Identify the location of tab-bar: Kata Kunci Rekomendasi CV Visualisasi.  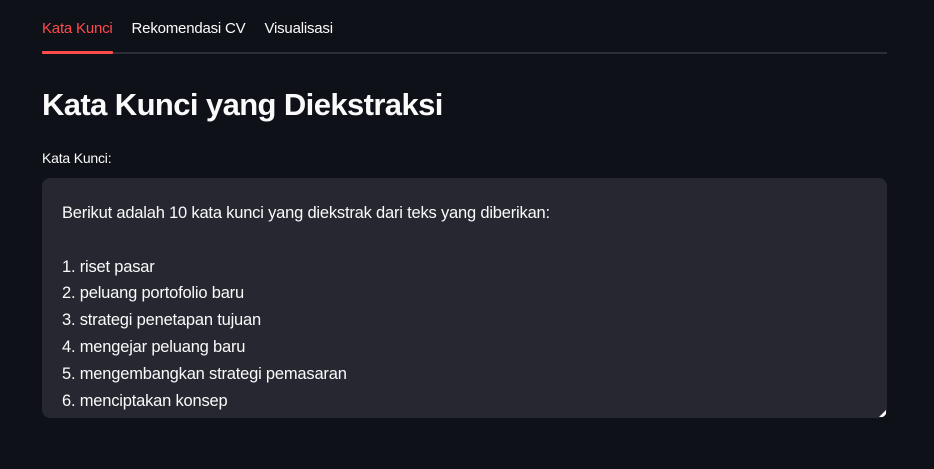
(464, 27).